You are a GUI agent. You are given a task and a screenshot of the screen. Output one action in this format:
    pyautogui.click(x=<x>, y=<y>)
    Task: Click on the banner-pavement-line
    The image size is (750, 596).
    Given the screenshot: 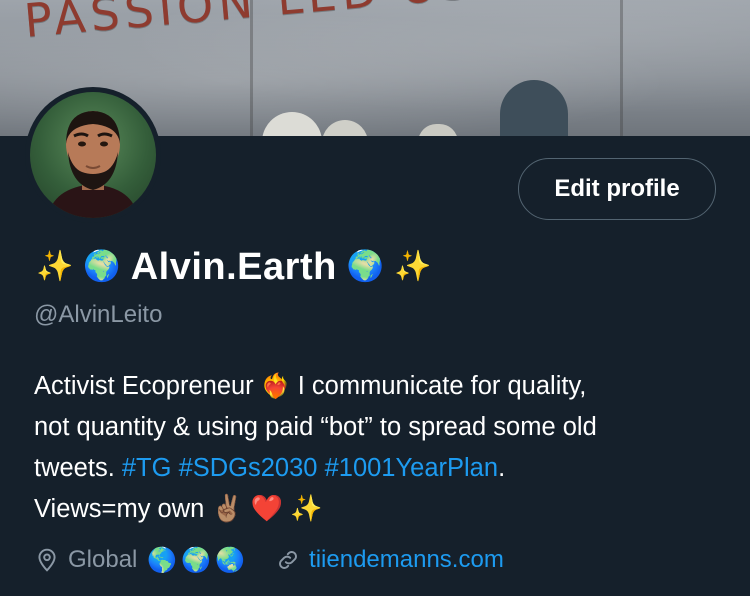 What is the action you would take?
    pyautogui.click(x=621, y=68)
    